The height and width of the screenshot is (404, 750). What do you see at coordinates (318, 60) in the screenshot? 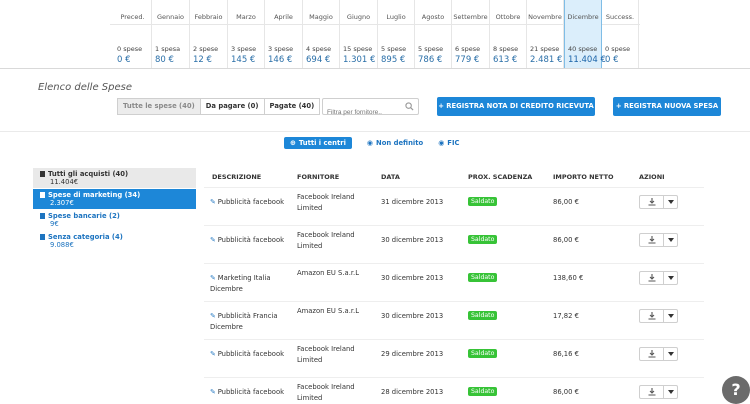
I see `month-value: 694 €` at bounding box center [318, 60].